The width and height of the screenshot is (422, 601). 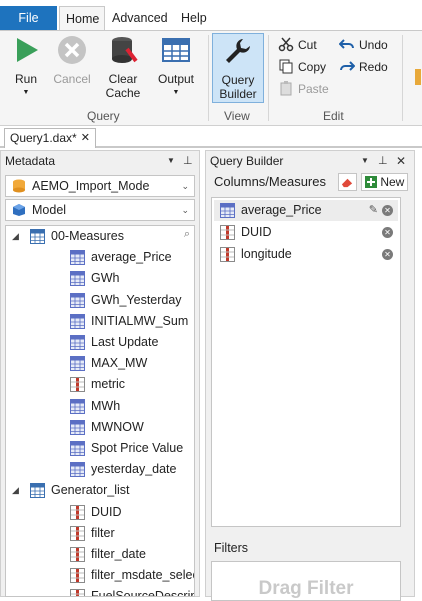 What do you see at coordinates (401, 161) in the screenshot?
I see `close-icon: ✕` at bounding box center [401, 161].